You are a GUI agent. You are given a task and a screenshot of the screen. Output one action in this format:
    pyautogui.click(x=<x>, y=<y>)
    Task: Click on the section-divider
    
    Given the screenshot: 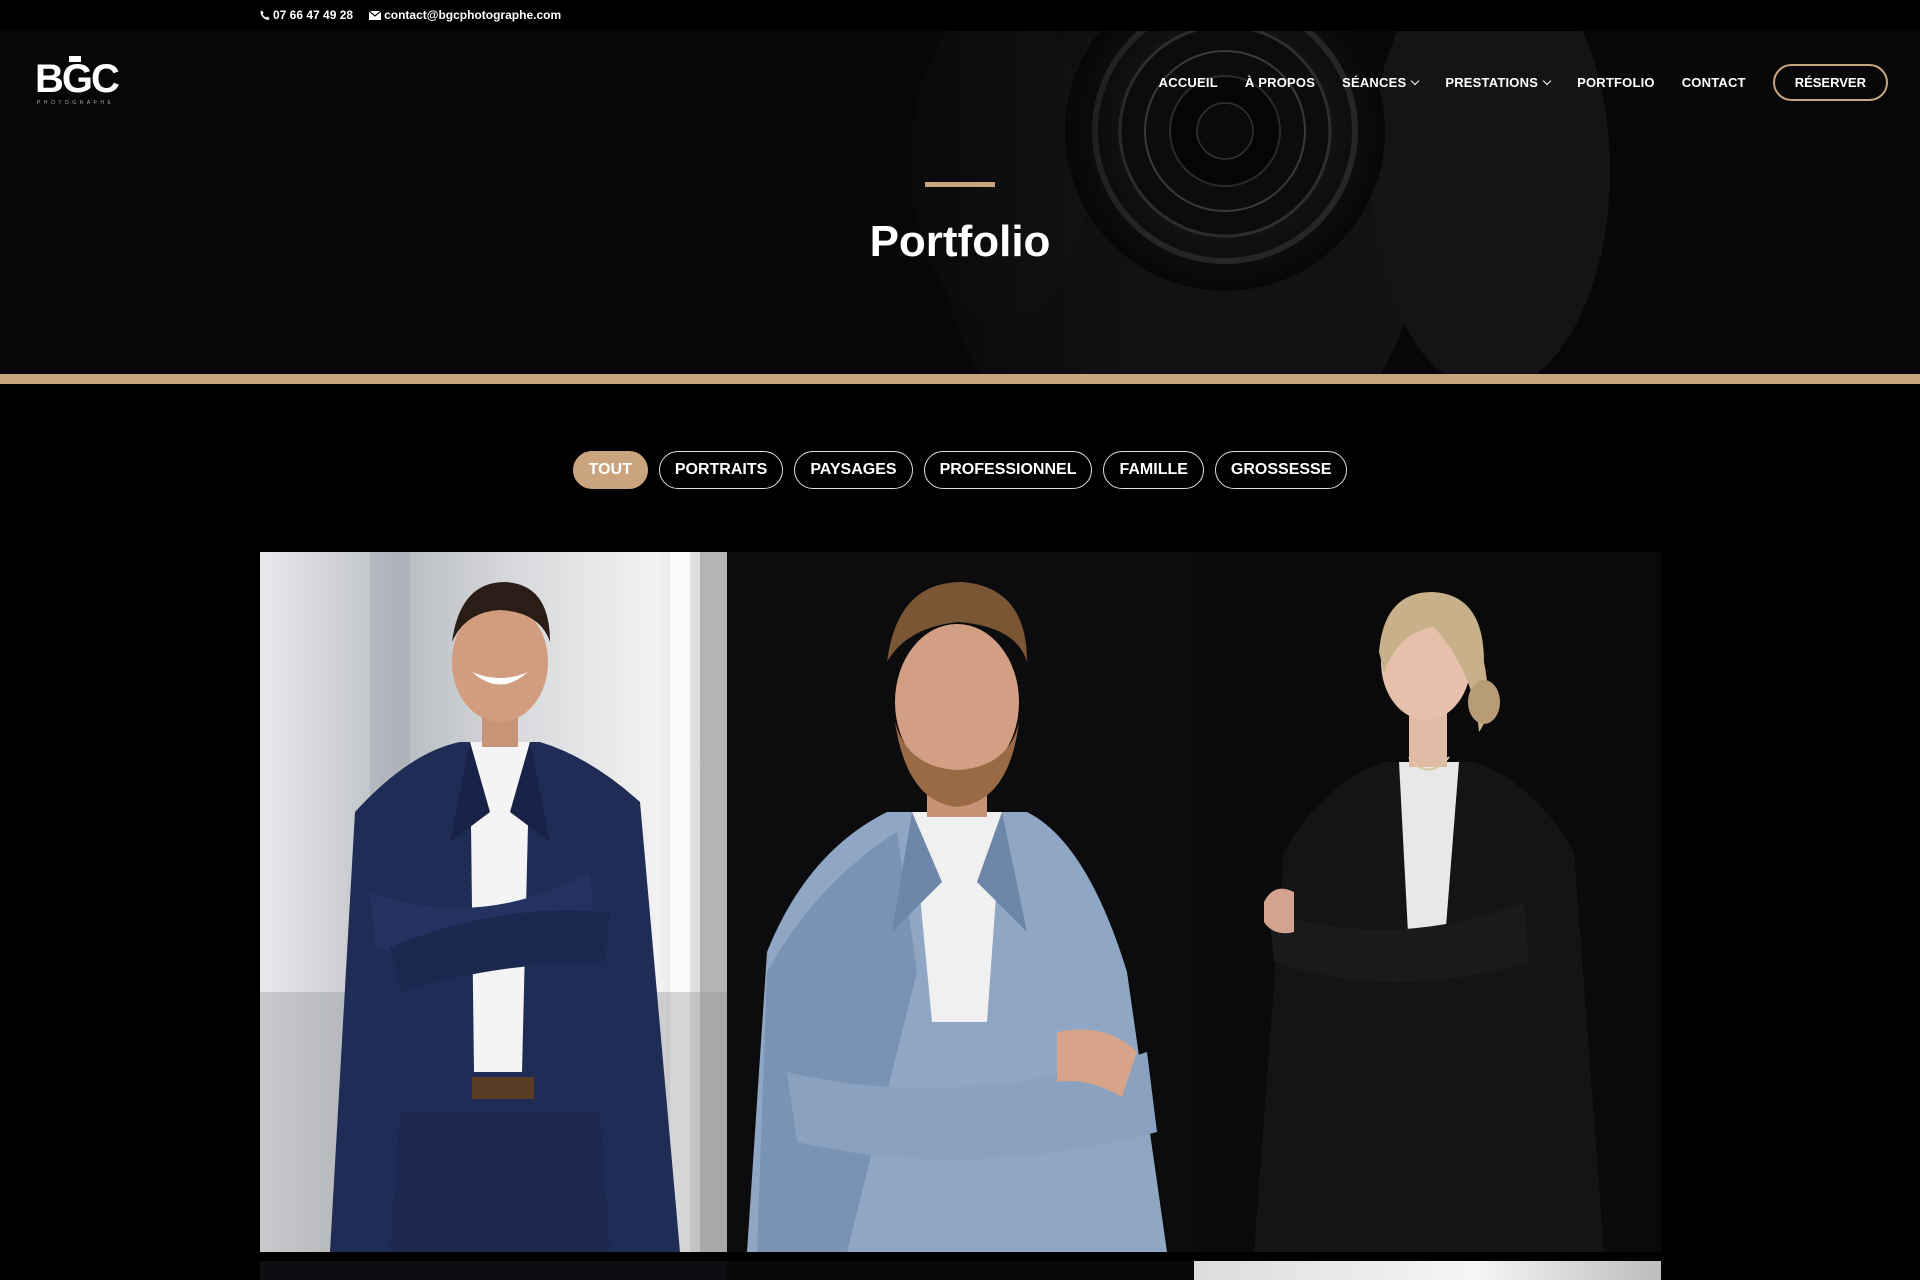 What is the action you would take?
    pyautogui.click(x=960, y=379)
    